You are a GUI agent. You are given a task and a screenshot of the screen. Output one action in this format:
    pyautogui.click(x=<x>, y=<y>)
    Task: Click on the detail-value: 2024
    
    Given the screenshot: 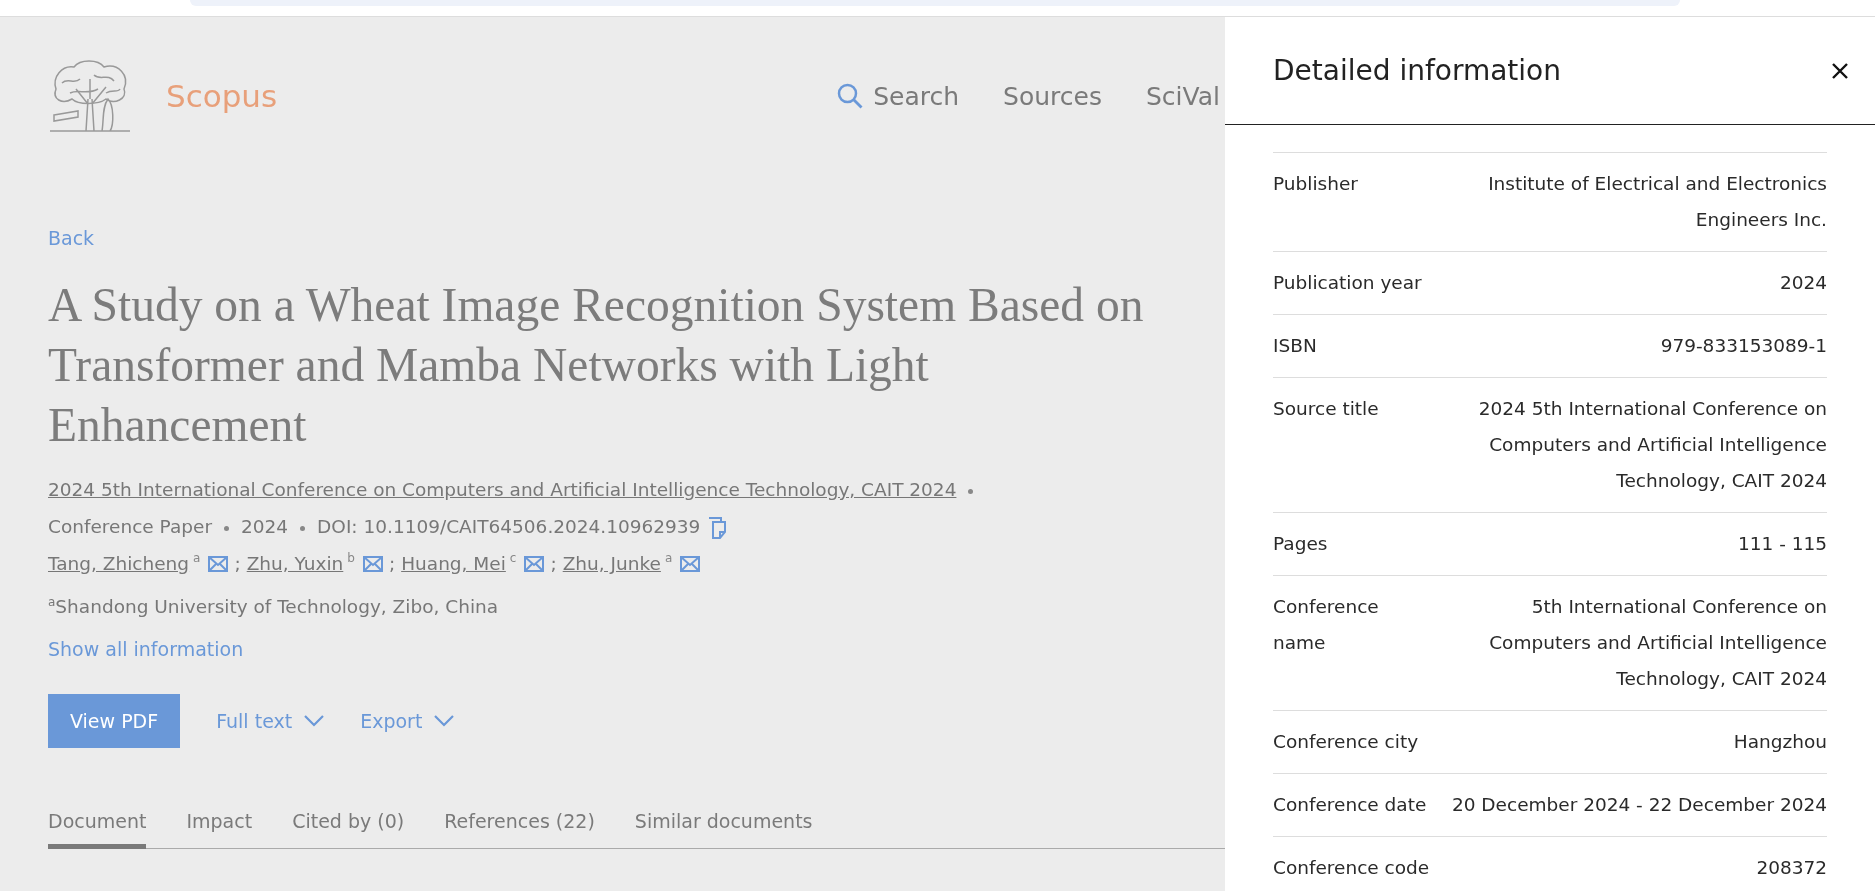 What is the action you would take?
    pyautogui.click(x=1803, y=283)
    